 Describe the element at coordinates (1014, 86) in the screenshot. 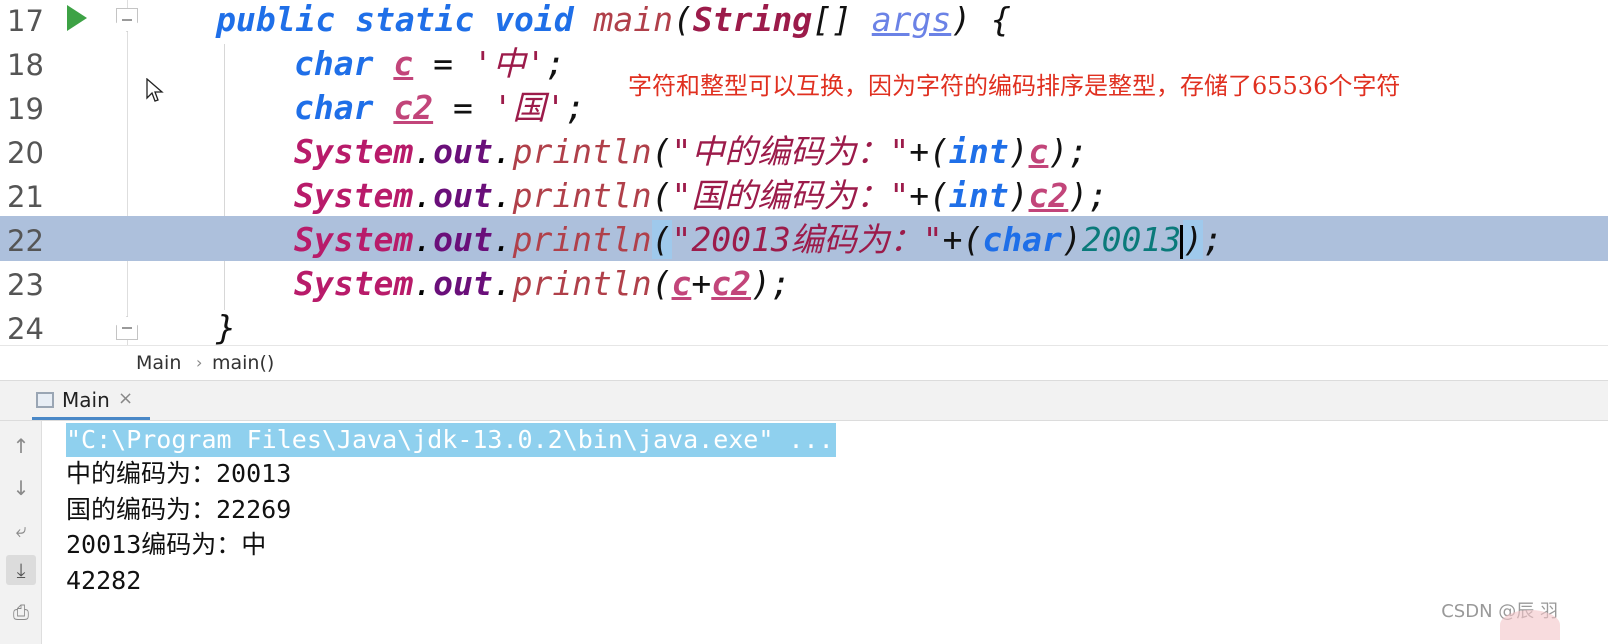

I see `red-annotation-note: 字符和整型可以互换，因为字符的编码排序是整型，存储了65536个字符` at that location.